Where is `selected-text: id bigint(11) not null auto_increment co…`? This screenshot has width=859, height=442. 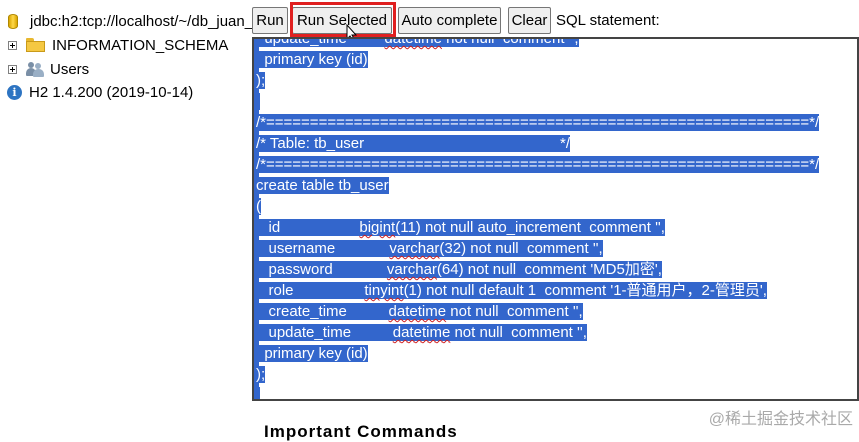
selected-text: id bigint(11) not null auto_increment co… is located at coordinates (460, 227).